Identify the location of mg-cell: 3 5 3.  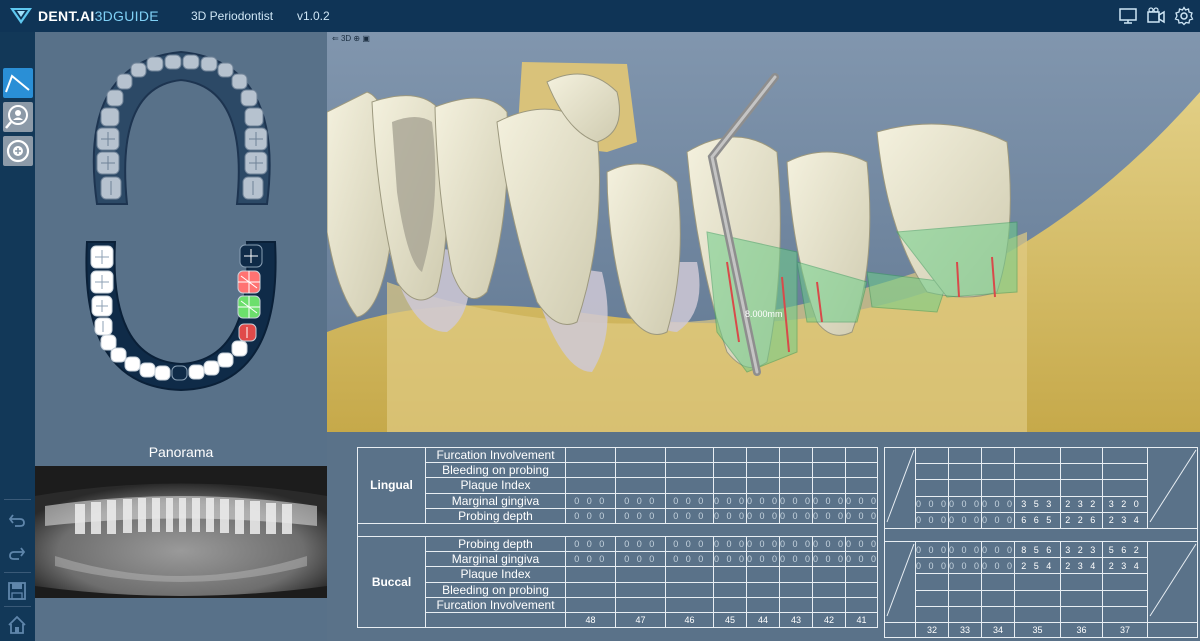
(1037, 504).